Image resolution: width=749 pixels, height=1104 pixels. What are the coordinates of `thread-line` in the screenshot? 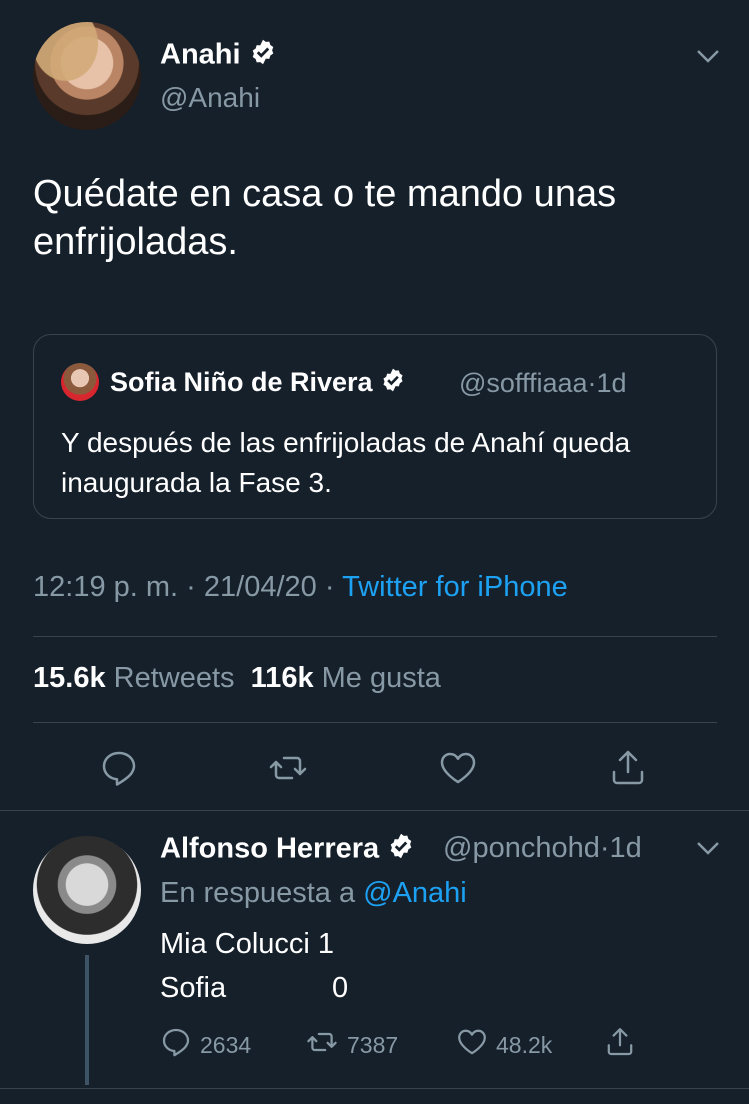 It's located at (87, 1020).